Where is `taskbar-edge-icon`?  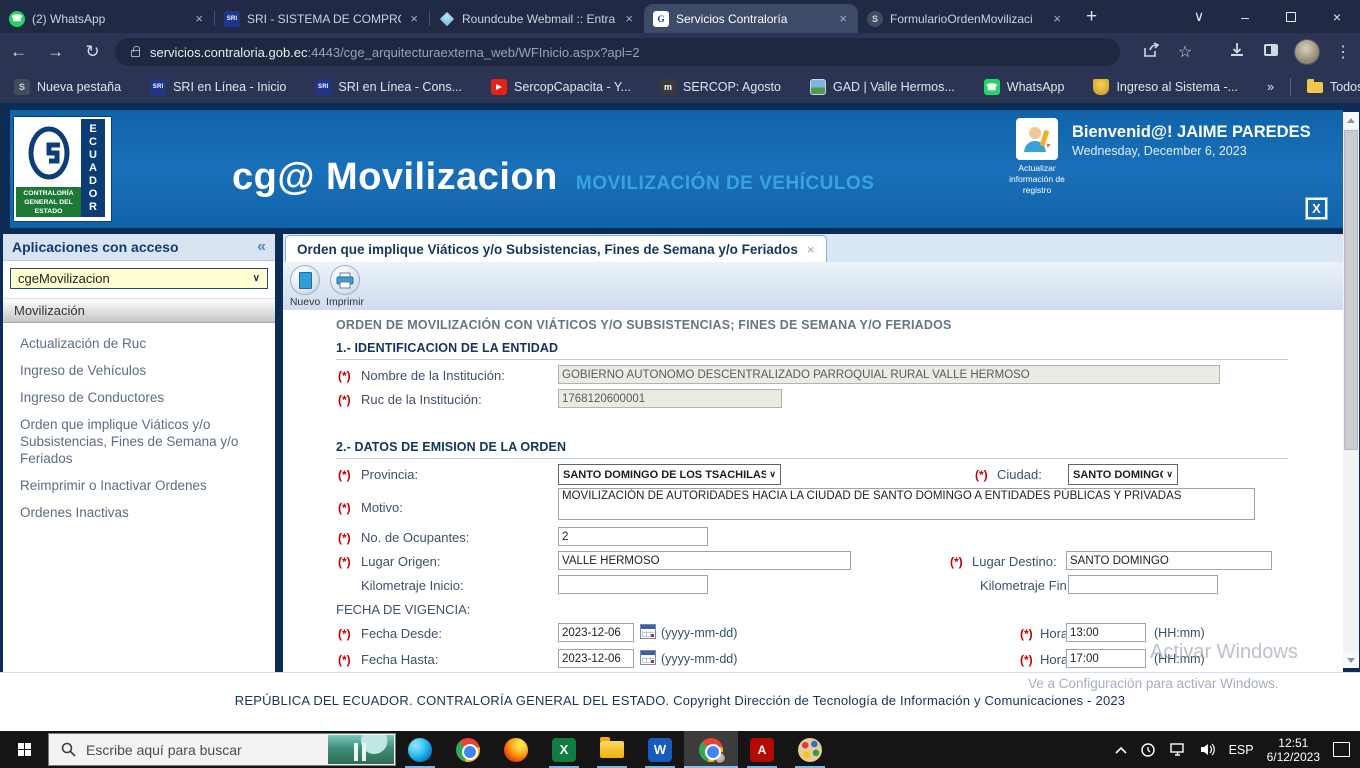
taskbar-edge-icon is located at coordinates (420, 749).